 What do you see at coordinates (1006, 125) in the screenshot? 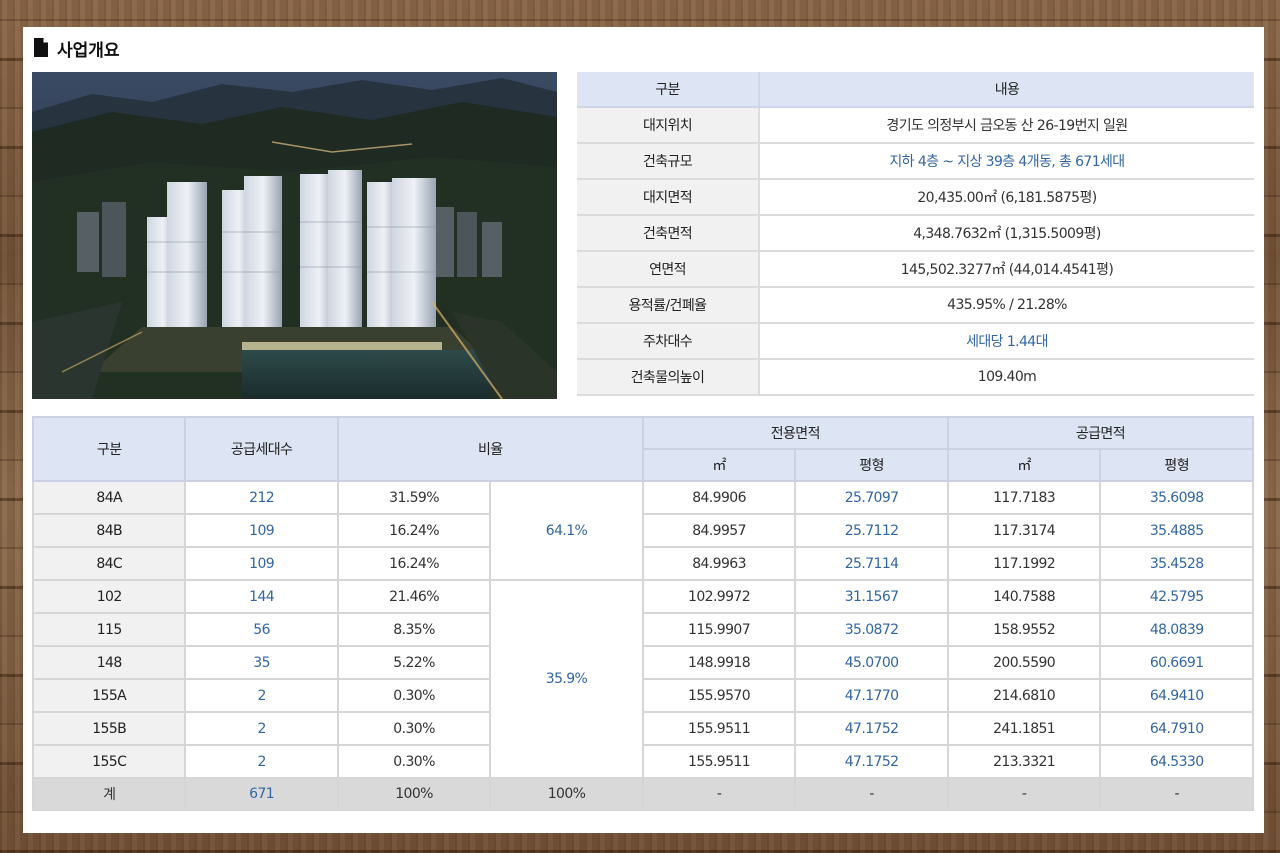
I see `info-value: 경기도 의정부시 금오동 산 26-19번지 일원` at bounding box center [1006, 125].